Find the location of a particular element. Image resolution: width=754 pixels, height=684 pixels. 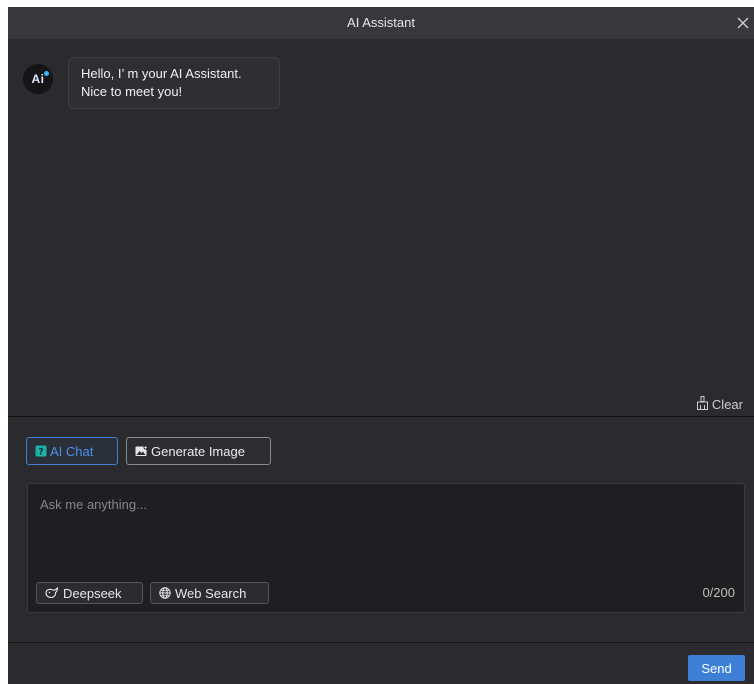

ai-chat-icon: ? is located at coordinates (41, 451).